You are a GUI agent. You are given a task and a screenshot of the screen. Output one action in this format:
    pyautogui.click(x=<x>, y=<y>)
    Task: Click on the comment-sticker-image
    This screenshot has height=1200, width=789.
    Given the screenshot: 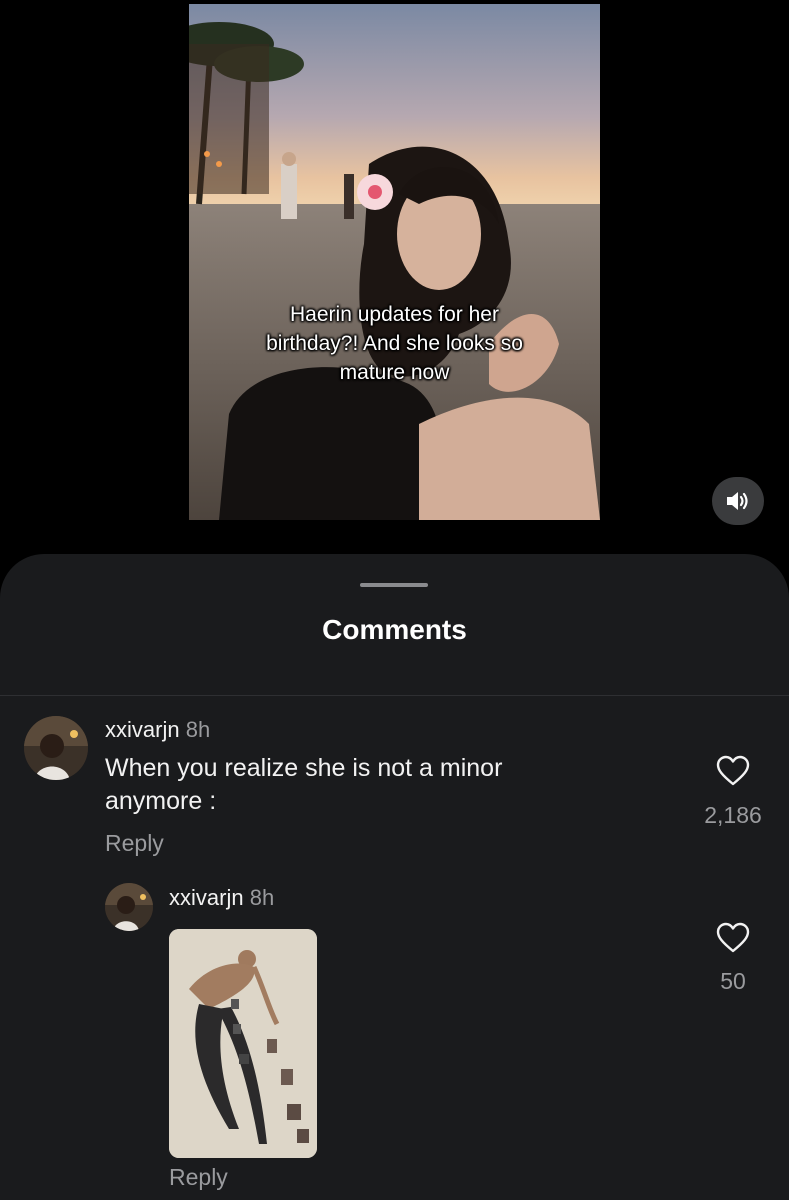 What is the action you would take?
    pyautogui.click(x=243, y=1043)
    